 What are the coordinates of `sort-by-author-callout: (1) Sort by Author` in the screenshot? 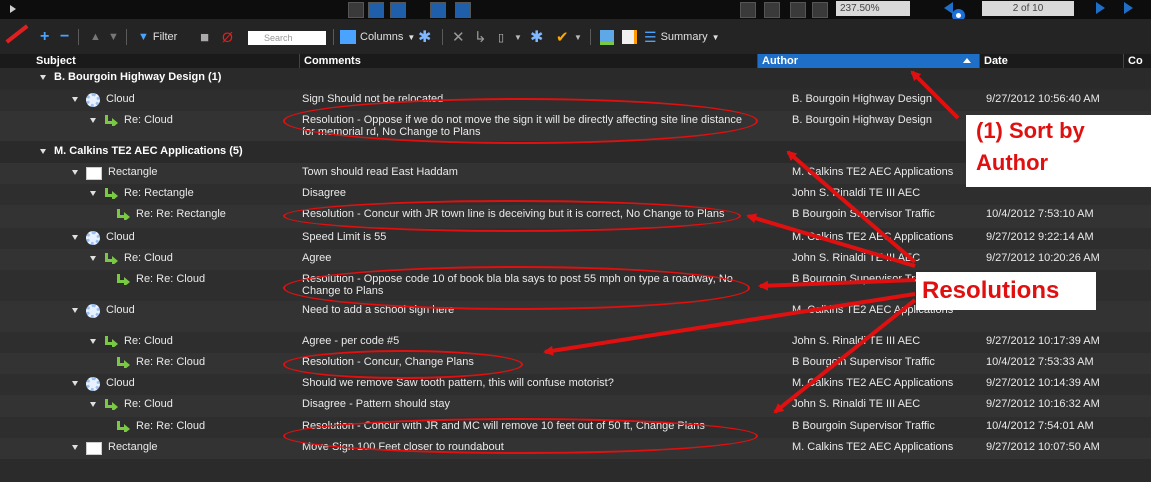 It's located at (1058, 151).